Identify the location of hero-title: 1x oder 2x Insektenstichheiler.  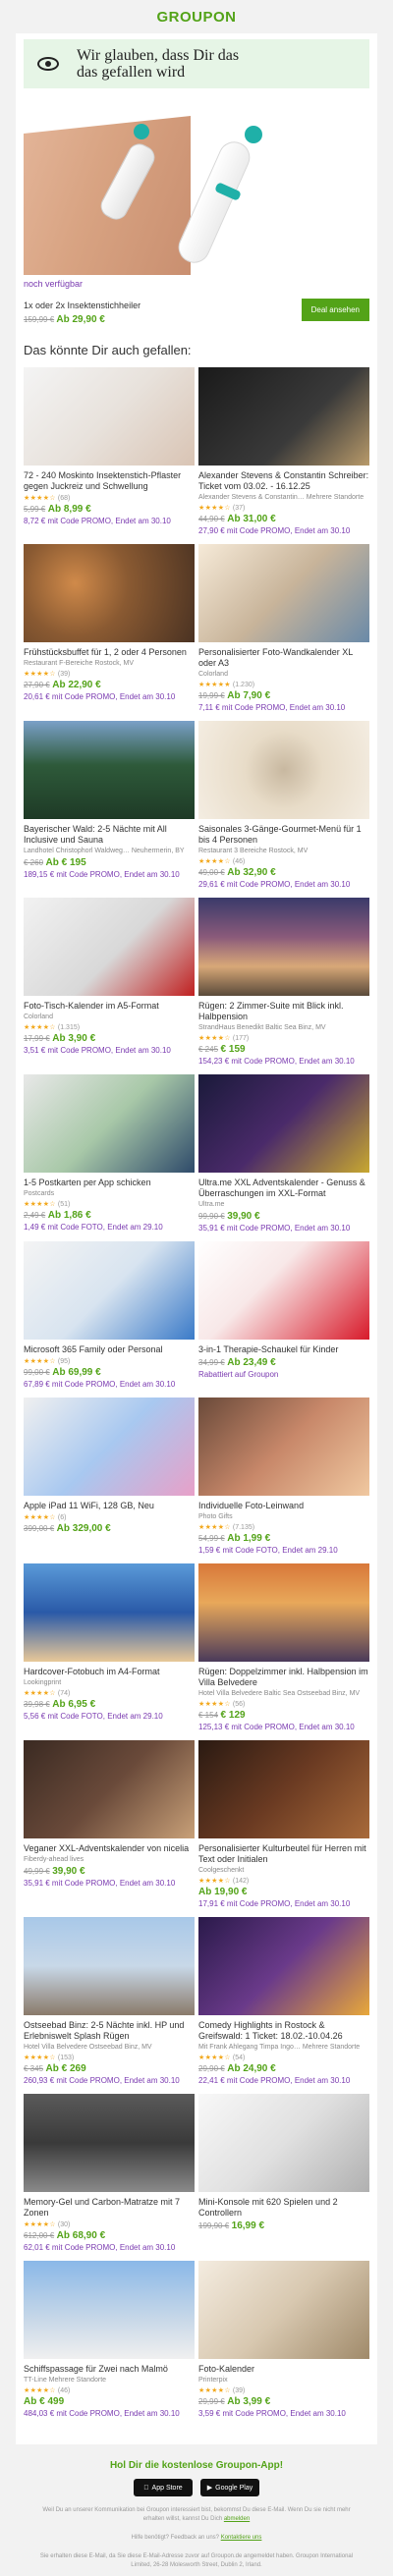
(82, 306).